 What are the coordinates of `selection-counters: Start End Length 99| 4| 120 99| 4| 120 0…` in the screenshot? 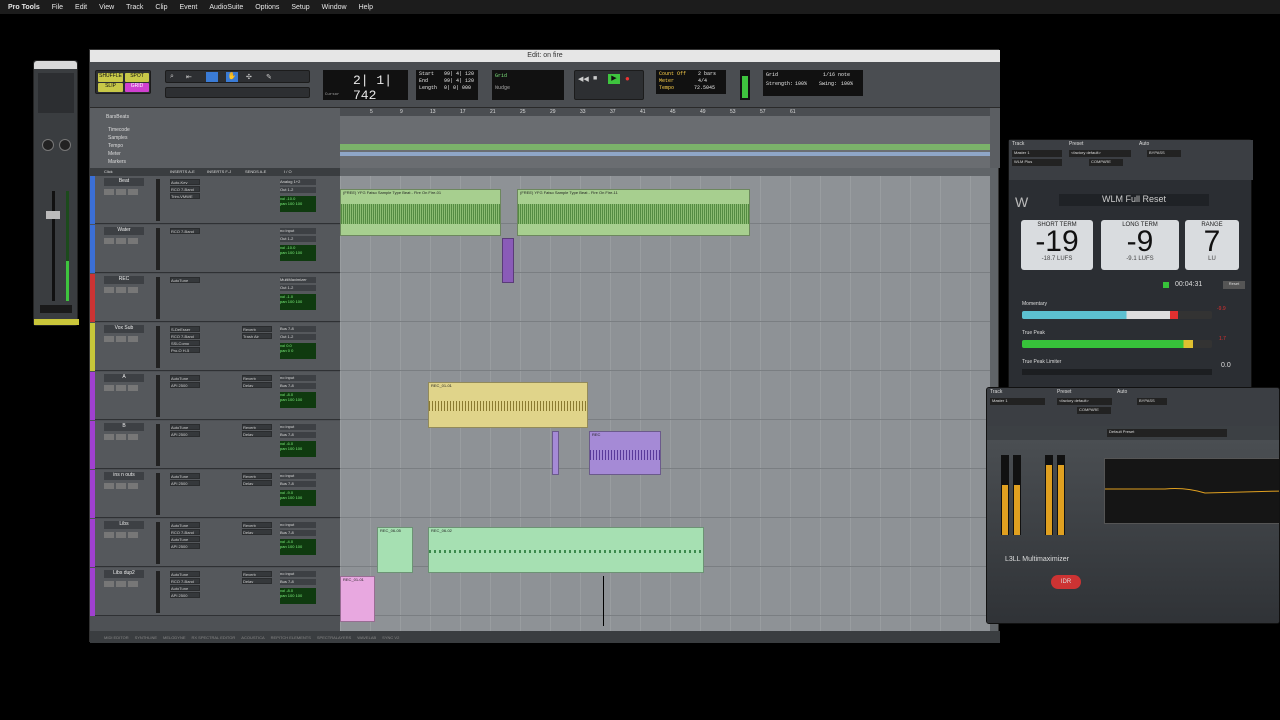 It's located at (447, 85).